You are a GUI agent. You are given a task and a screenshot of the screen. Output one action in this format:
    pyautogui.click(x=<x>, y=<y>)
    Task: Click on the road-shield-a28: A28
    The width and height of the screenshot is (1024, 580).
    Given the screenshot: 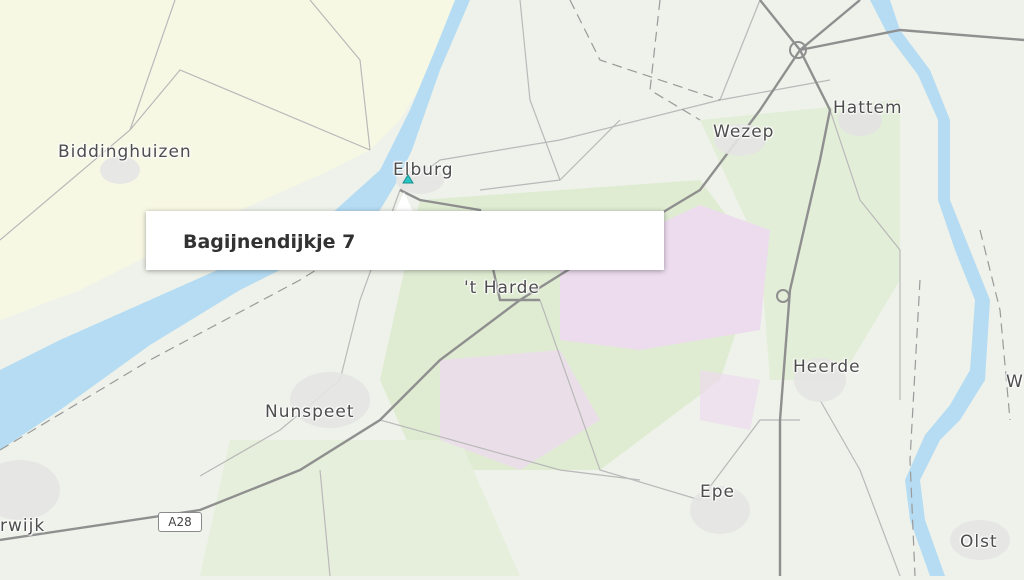 What is the action you would take?
    pyautogui.click(x=180, y=522)
    